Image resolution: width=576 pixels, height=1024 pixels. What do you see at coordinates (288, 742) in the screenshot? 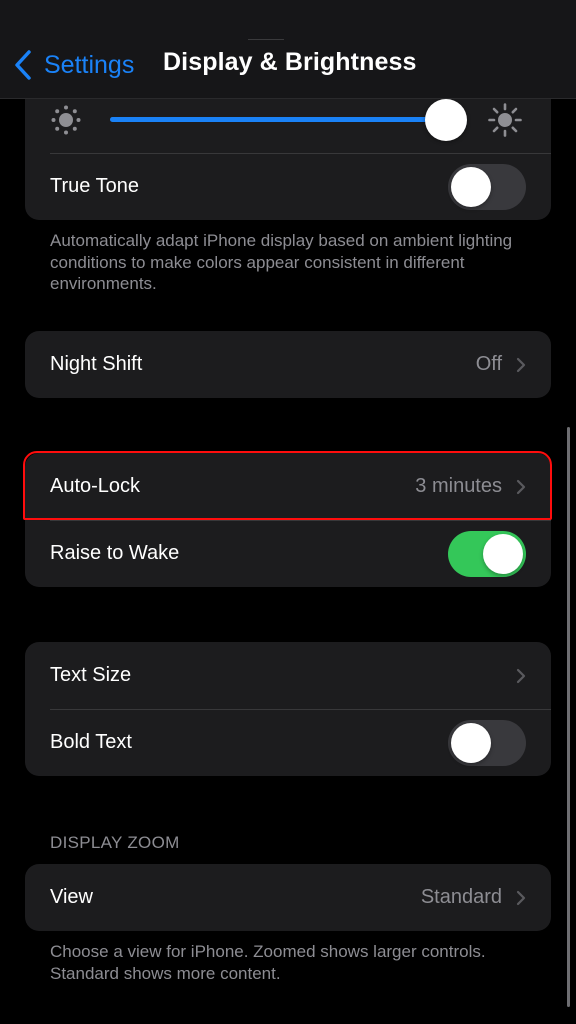
I see `bold-text-row: Bold Text` at bounding box center [288, 742].